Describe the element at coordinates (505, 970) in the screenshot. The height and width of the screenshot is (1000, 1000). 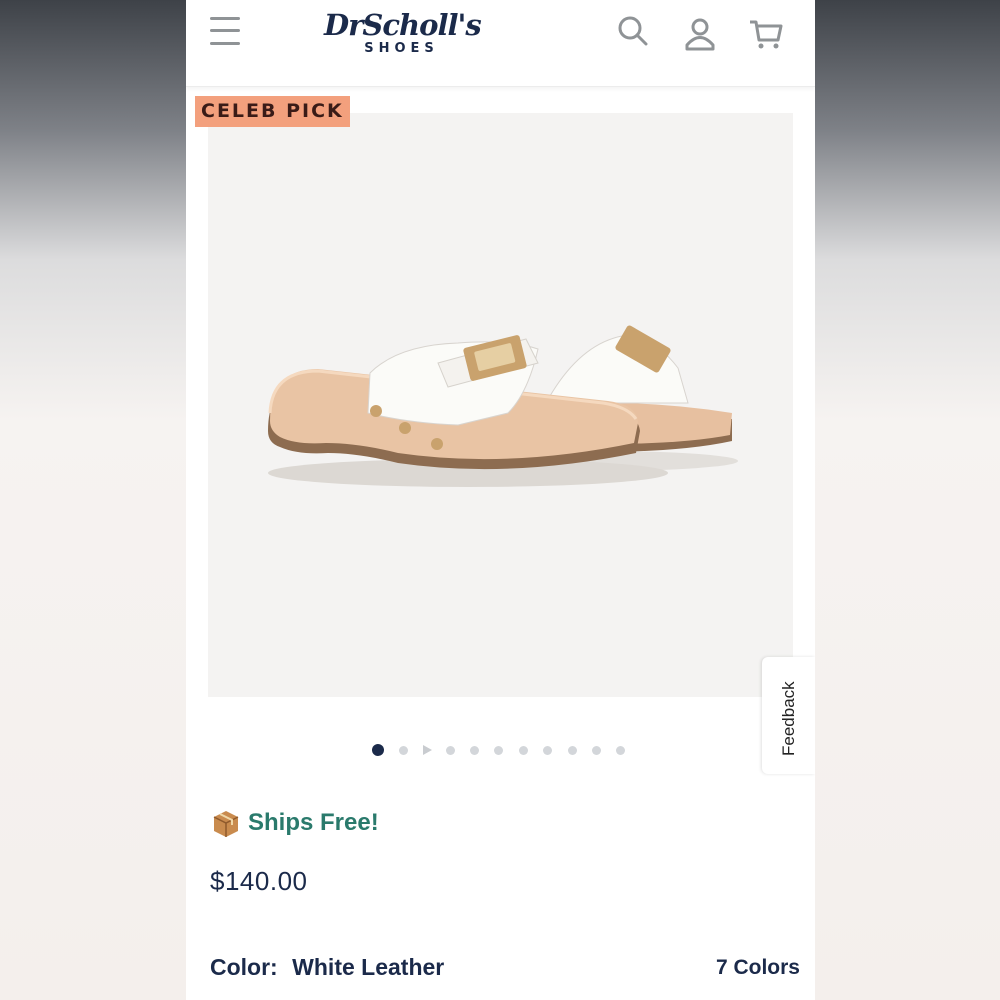
I see `color-selector-row: Color: White Leather 7 Colors` at that location.